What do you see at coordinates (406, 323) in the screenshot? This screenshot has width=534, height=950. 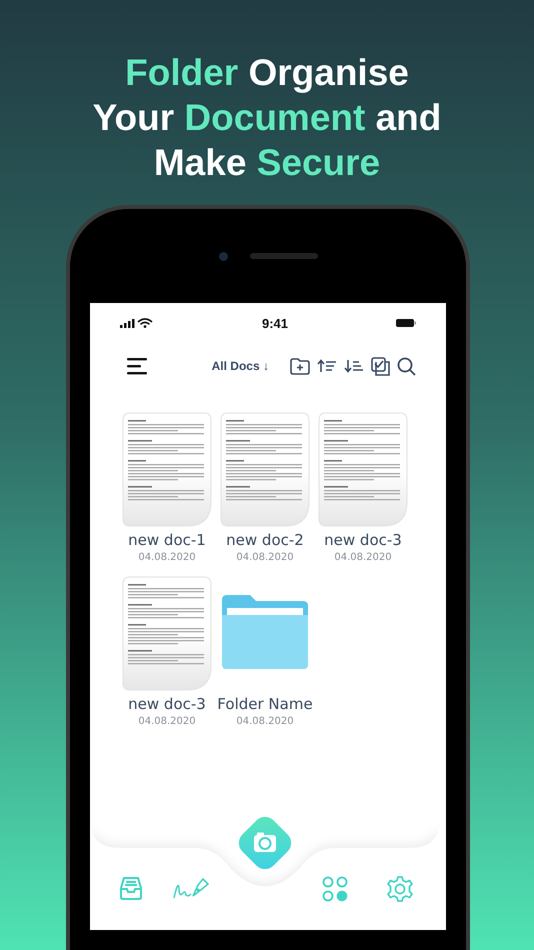 I see `battery-icon` at bounding box center [406, 323].